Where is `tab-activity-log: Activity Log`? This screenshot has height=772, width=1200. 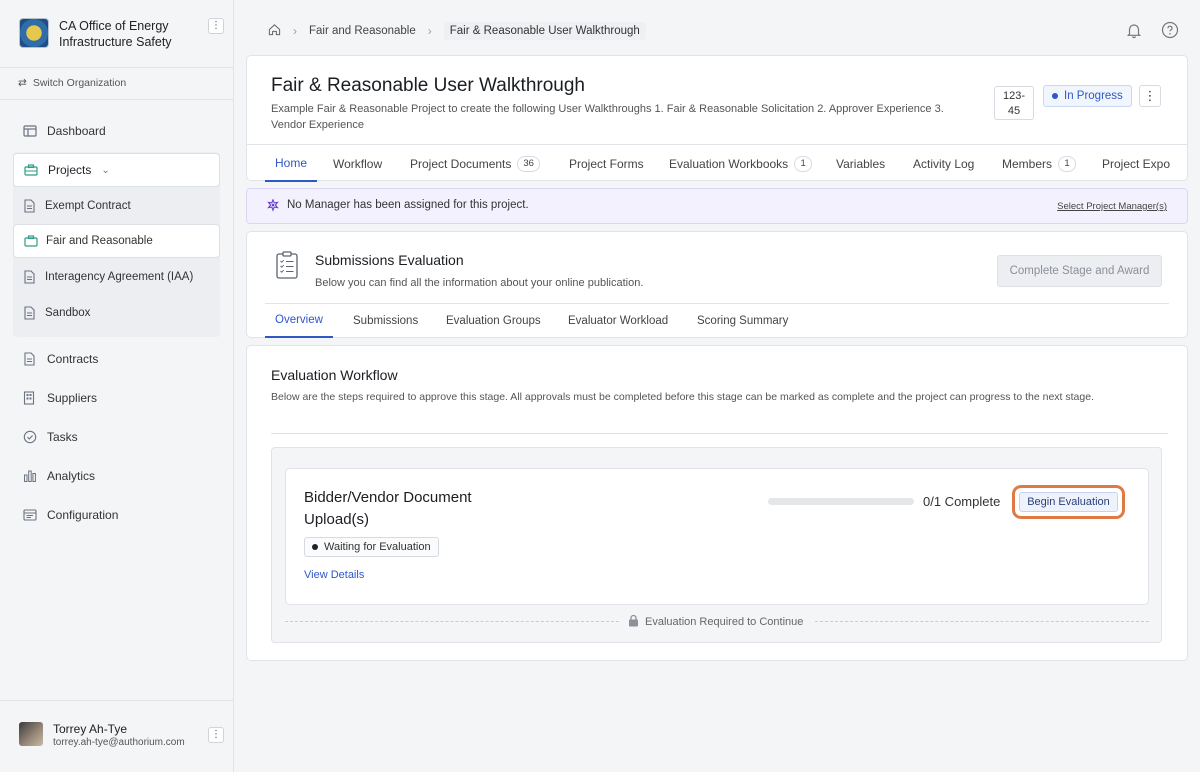 tab-activity-log: Activity Log is located at coordinates (943, 163).